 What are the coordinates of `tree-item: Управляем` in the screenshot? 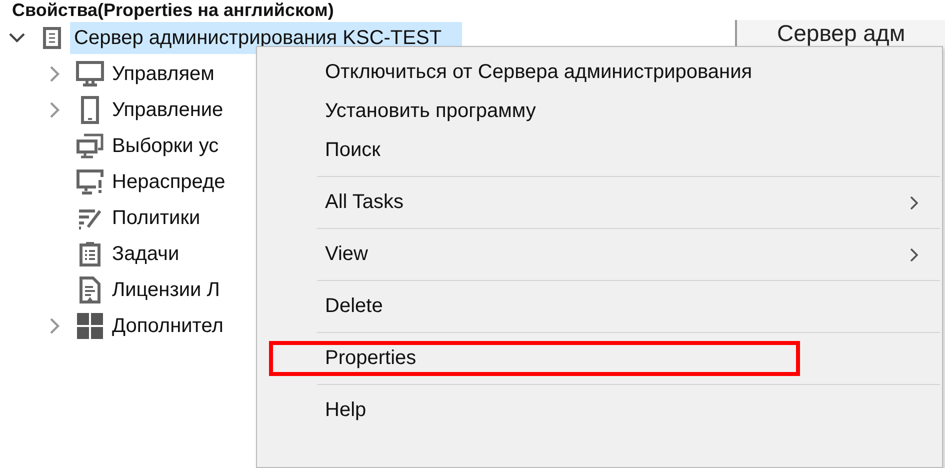 It's located at (164, 74).